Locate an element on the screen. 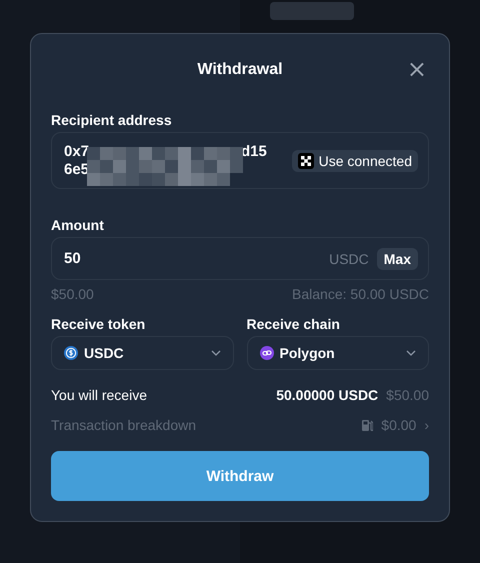  close-button: × is located at coordinates (416, 69).